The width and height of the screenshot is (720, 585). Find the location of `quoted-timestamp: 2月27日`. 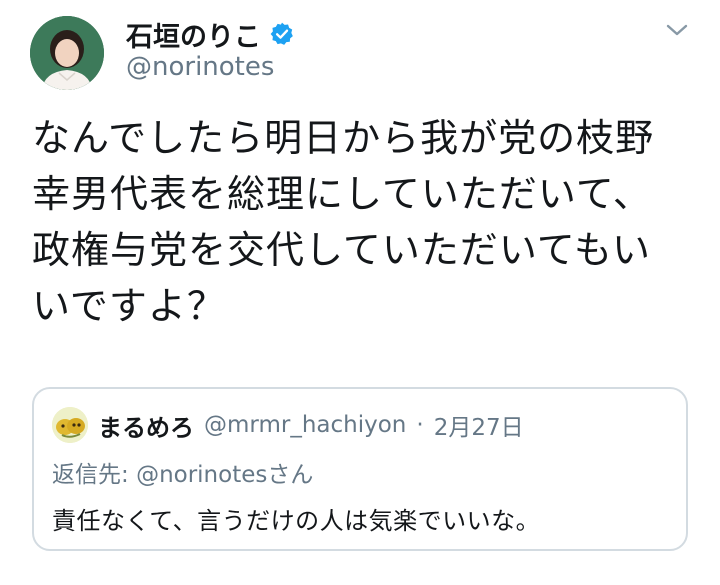

quoted-timestamp: 2月27日 is located at coordinates (479, 425).